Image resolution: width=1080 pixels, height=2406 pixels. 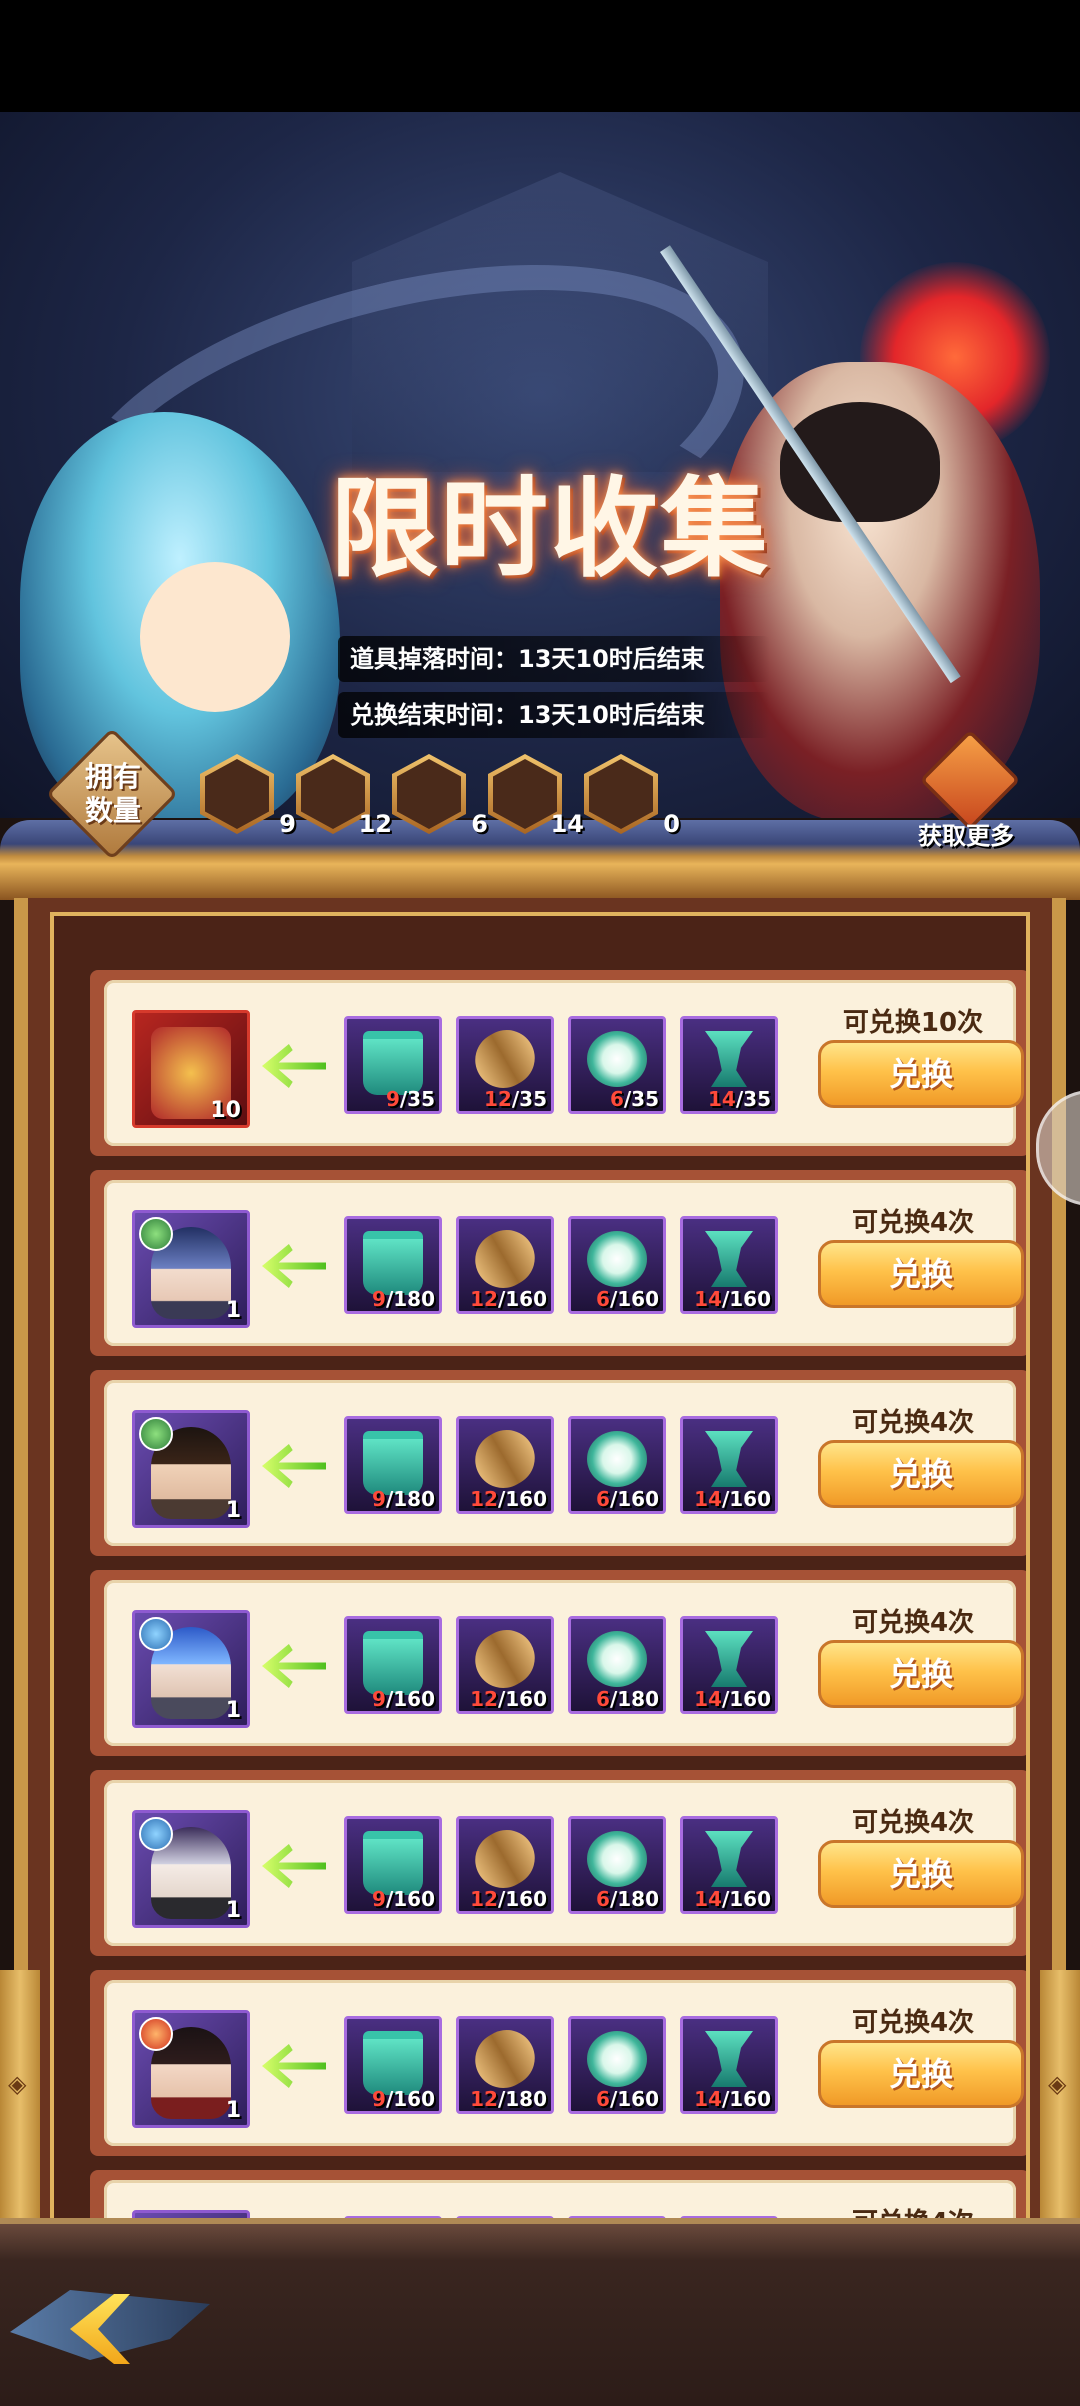 What do you see at coordinates (560, 2195) in the screenshot?
I see `exchange-row: 可兑换4次` at bounding box center [560, 2195].